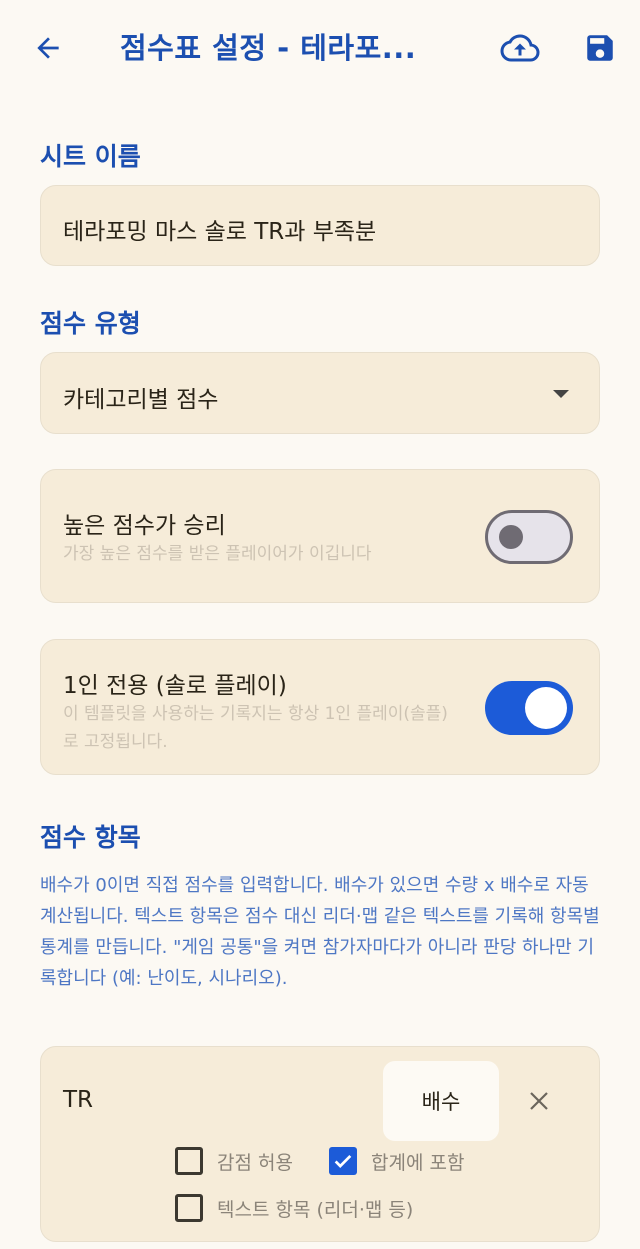 The width and height of the screenshot is (640, 1249). What do you see at coordinates (78, 1100) in the screenshot?
I see `score-item-name: TR` at bounding box center [78, 1100].